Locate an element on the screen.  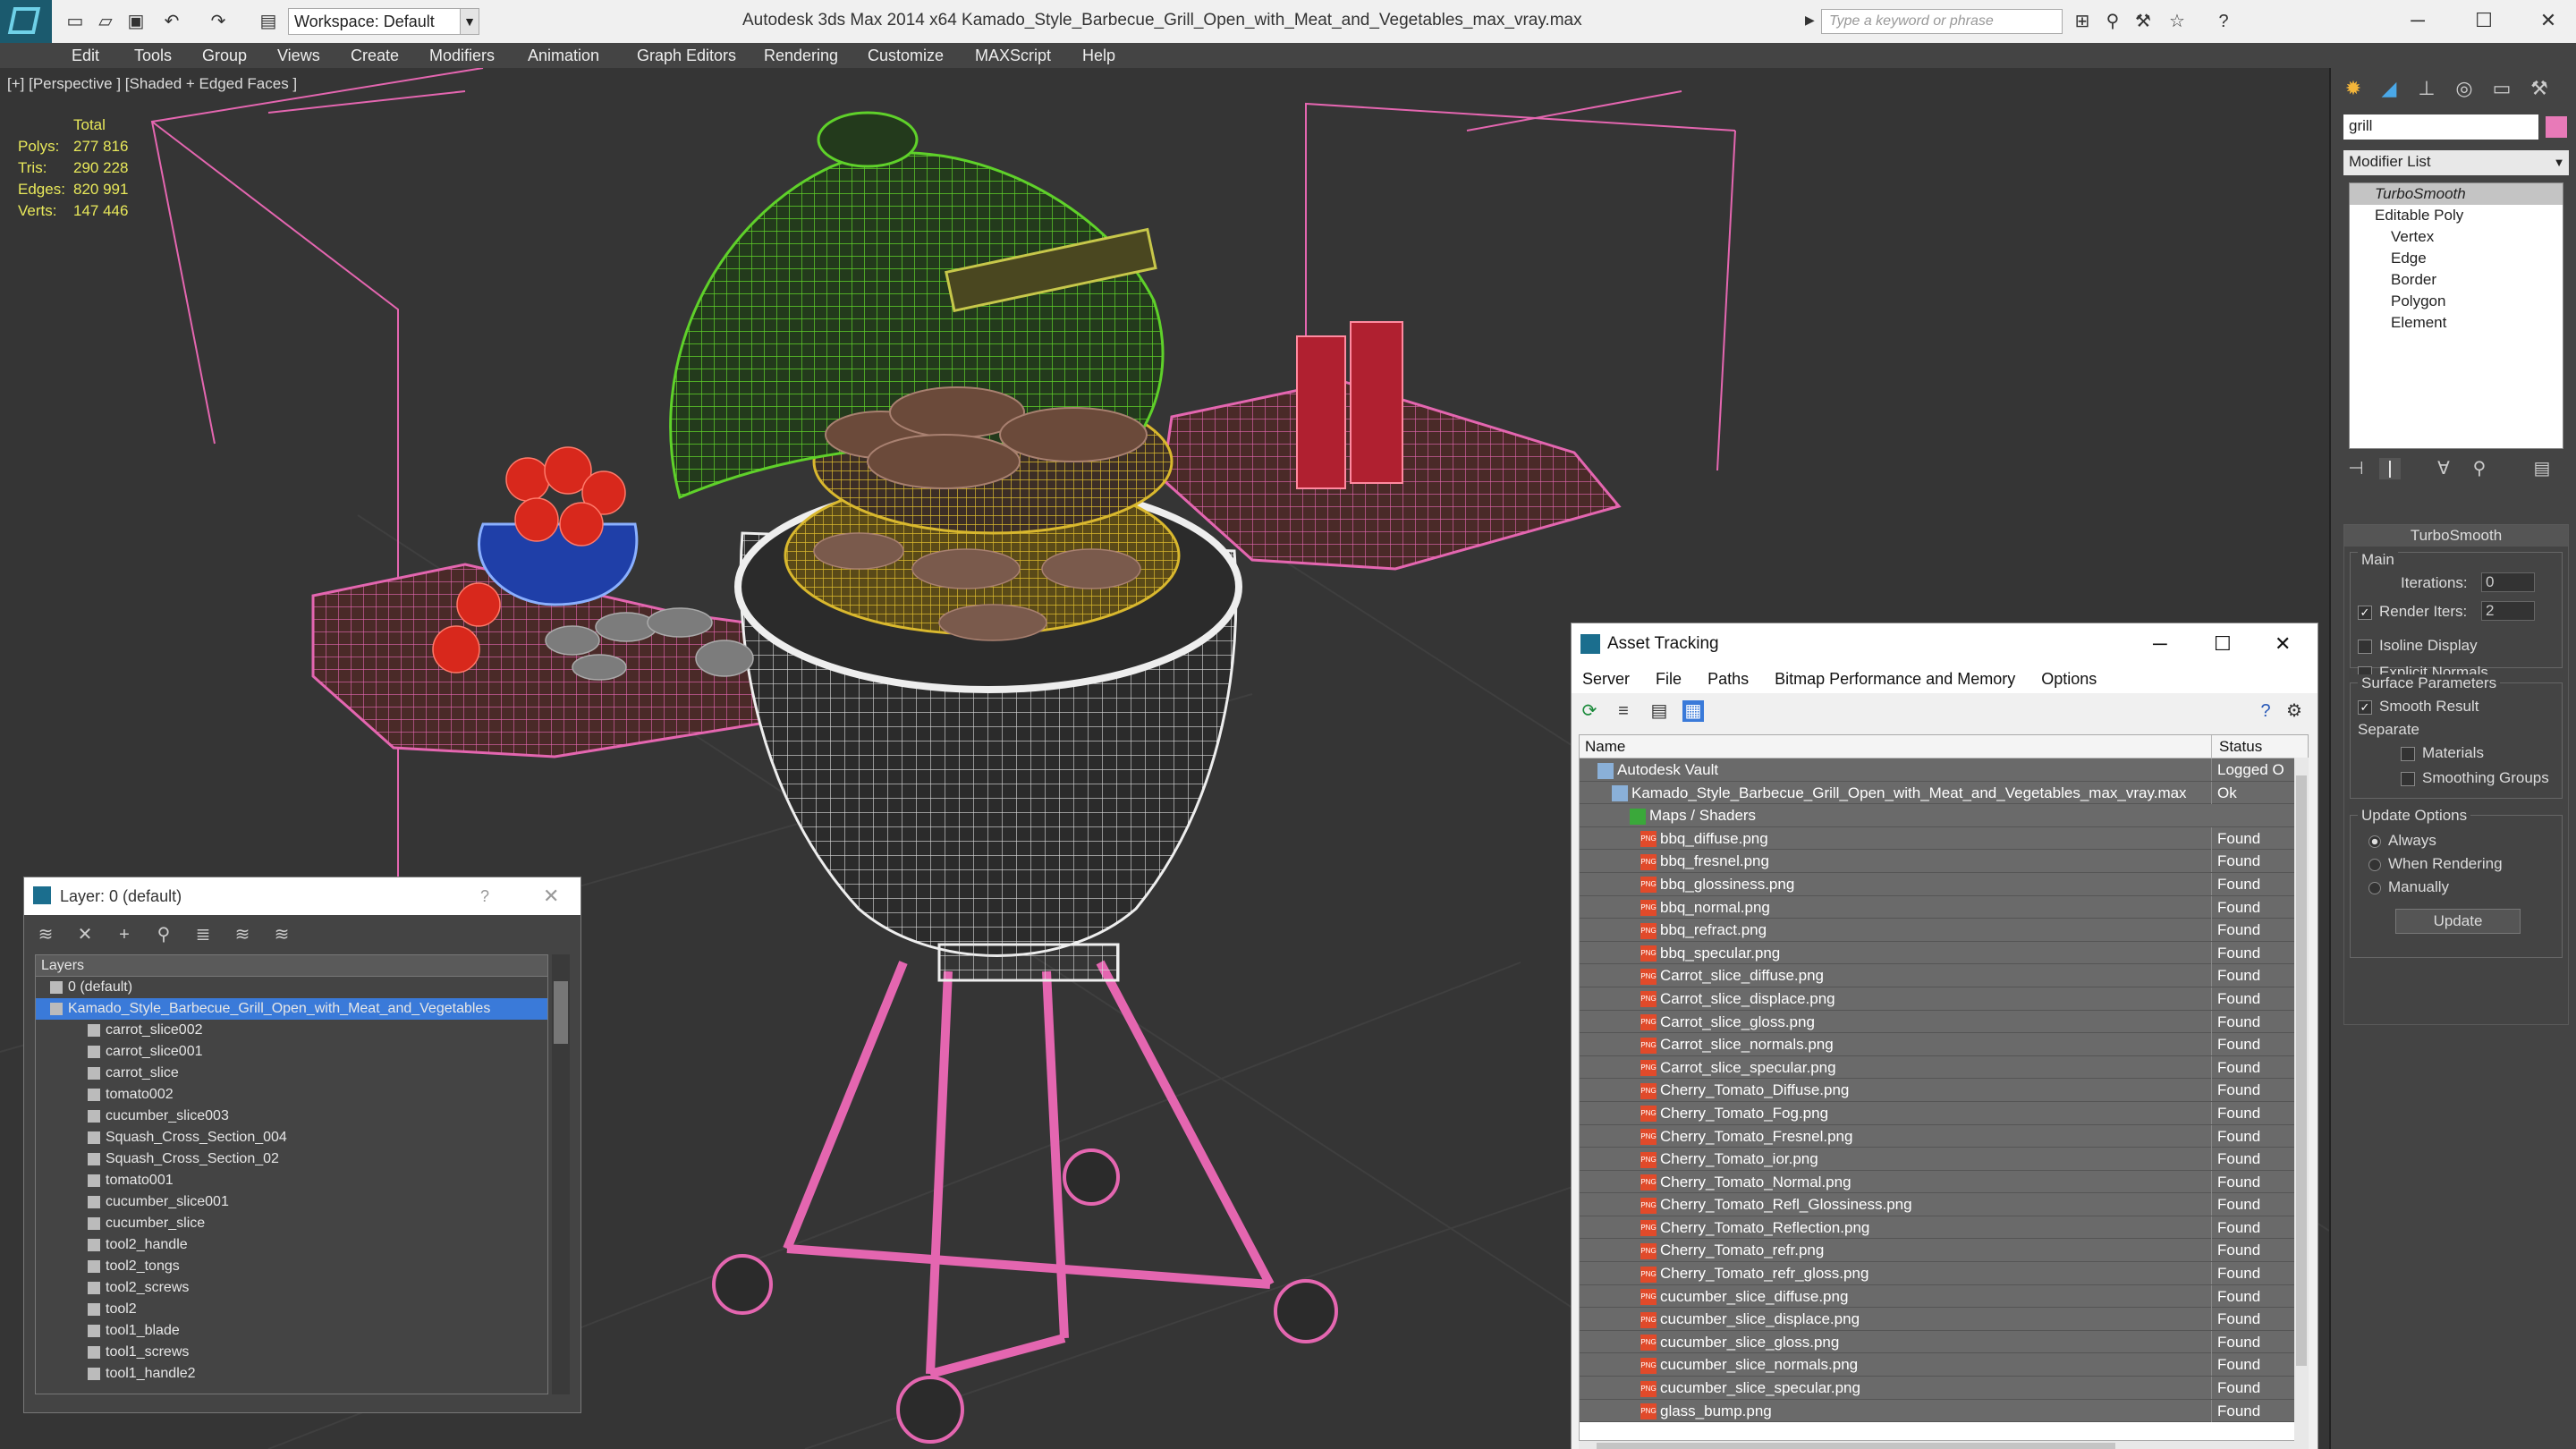
asset-row: PNG Carrot_slice_diffuse.png Found is located at coordinates (1944, 975).